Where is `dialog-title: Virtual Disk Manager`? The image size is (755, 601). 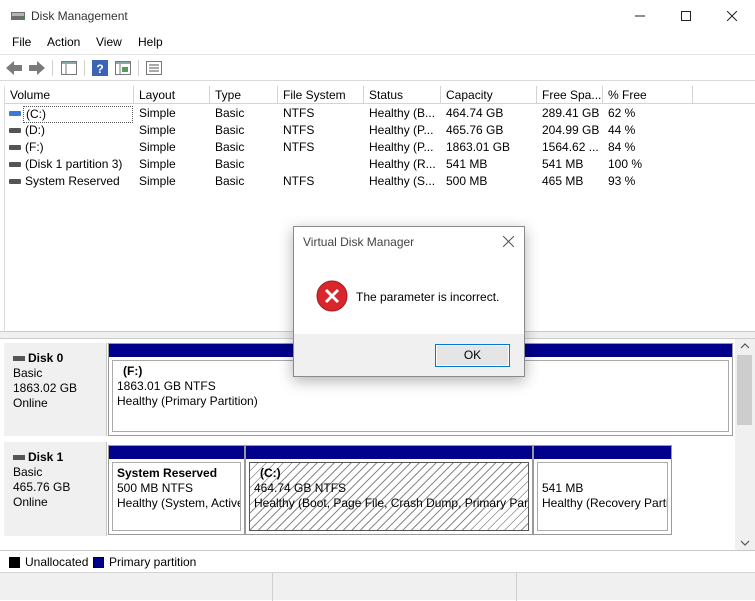
dialog-title: Virtual Disk Manager is located at coordinates (359, 242).